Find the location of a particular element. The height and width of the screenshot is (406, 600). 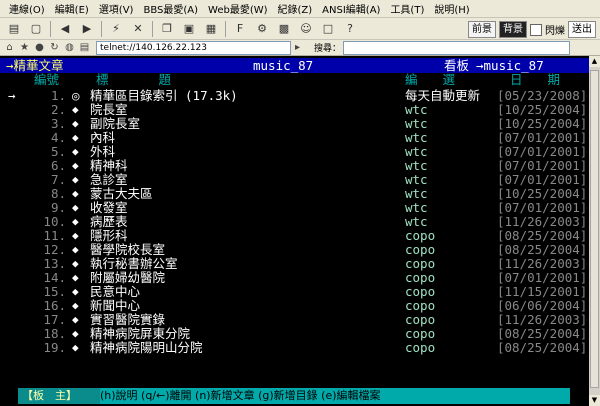

entry-title: 精華區目錄索引 (17.3k) is located at coordinates (164, 95).